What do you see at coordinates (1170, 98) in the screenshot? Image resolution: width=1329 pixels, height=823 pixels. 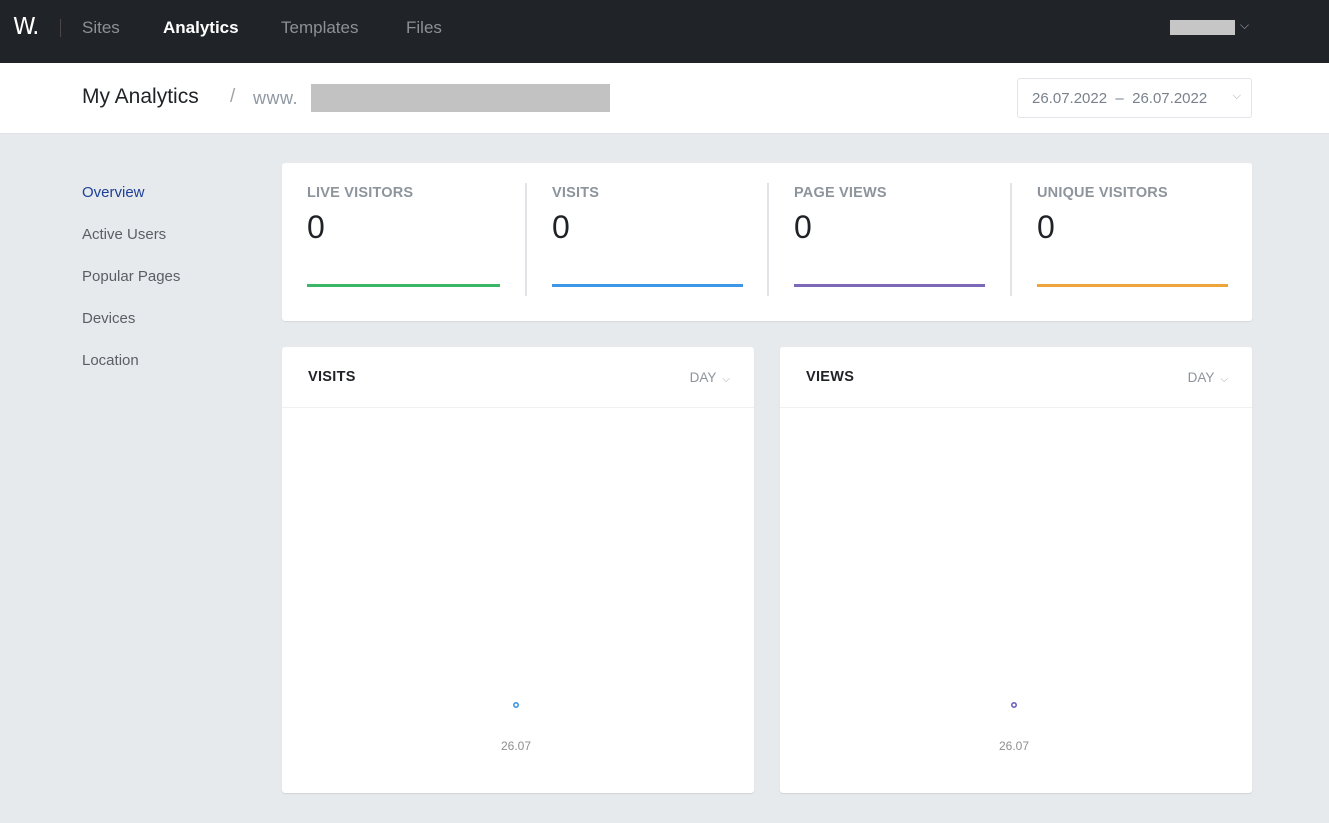 I see `date-end: 26.07.2022` at bounding box center [1170, 98].